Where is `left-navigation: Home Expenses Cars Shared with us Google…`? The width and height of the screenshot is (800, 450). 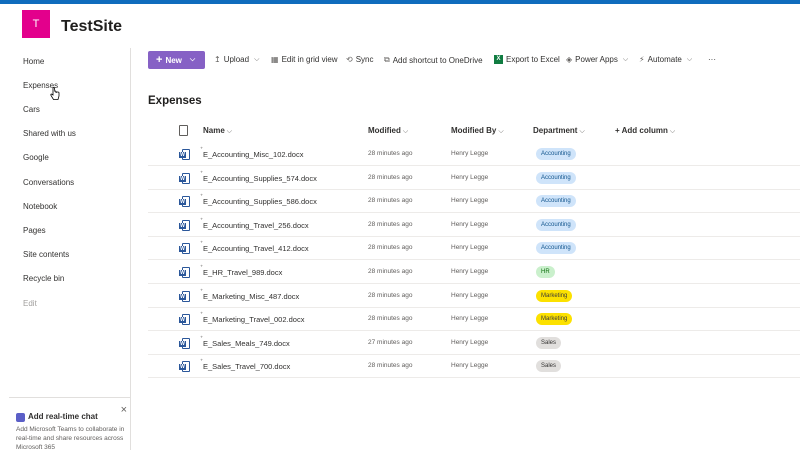 left-navigation: Home Expenses Cars Shared with us Google… is located at coordinates (65, 249).